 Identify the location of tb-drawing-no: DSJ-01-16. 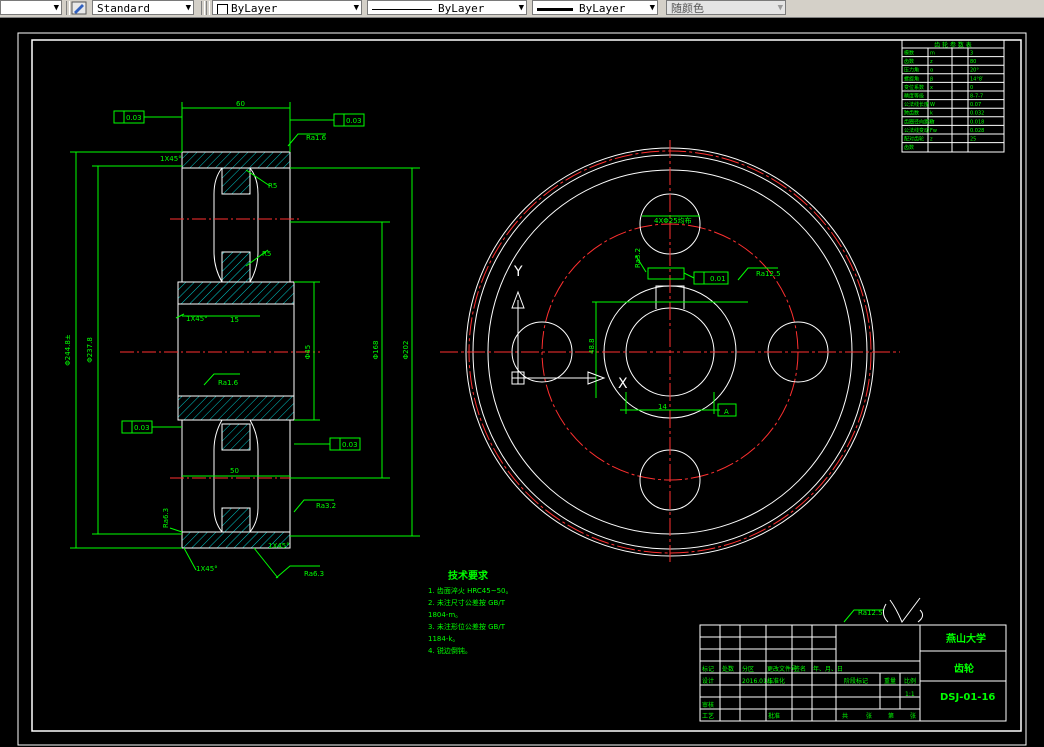
(967, 697).